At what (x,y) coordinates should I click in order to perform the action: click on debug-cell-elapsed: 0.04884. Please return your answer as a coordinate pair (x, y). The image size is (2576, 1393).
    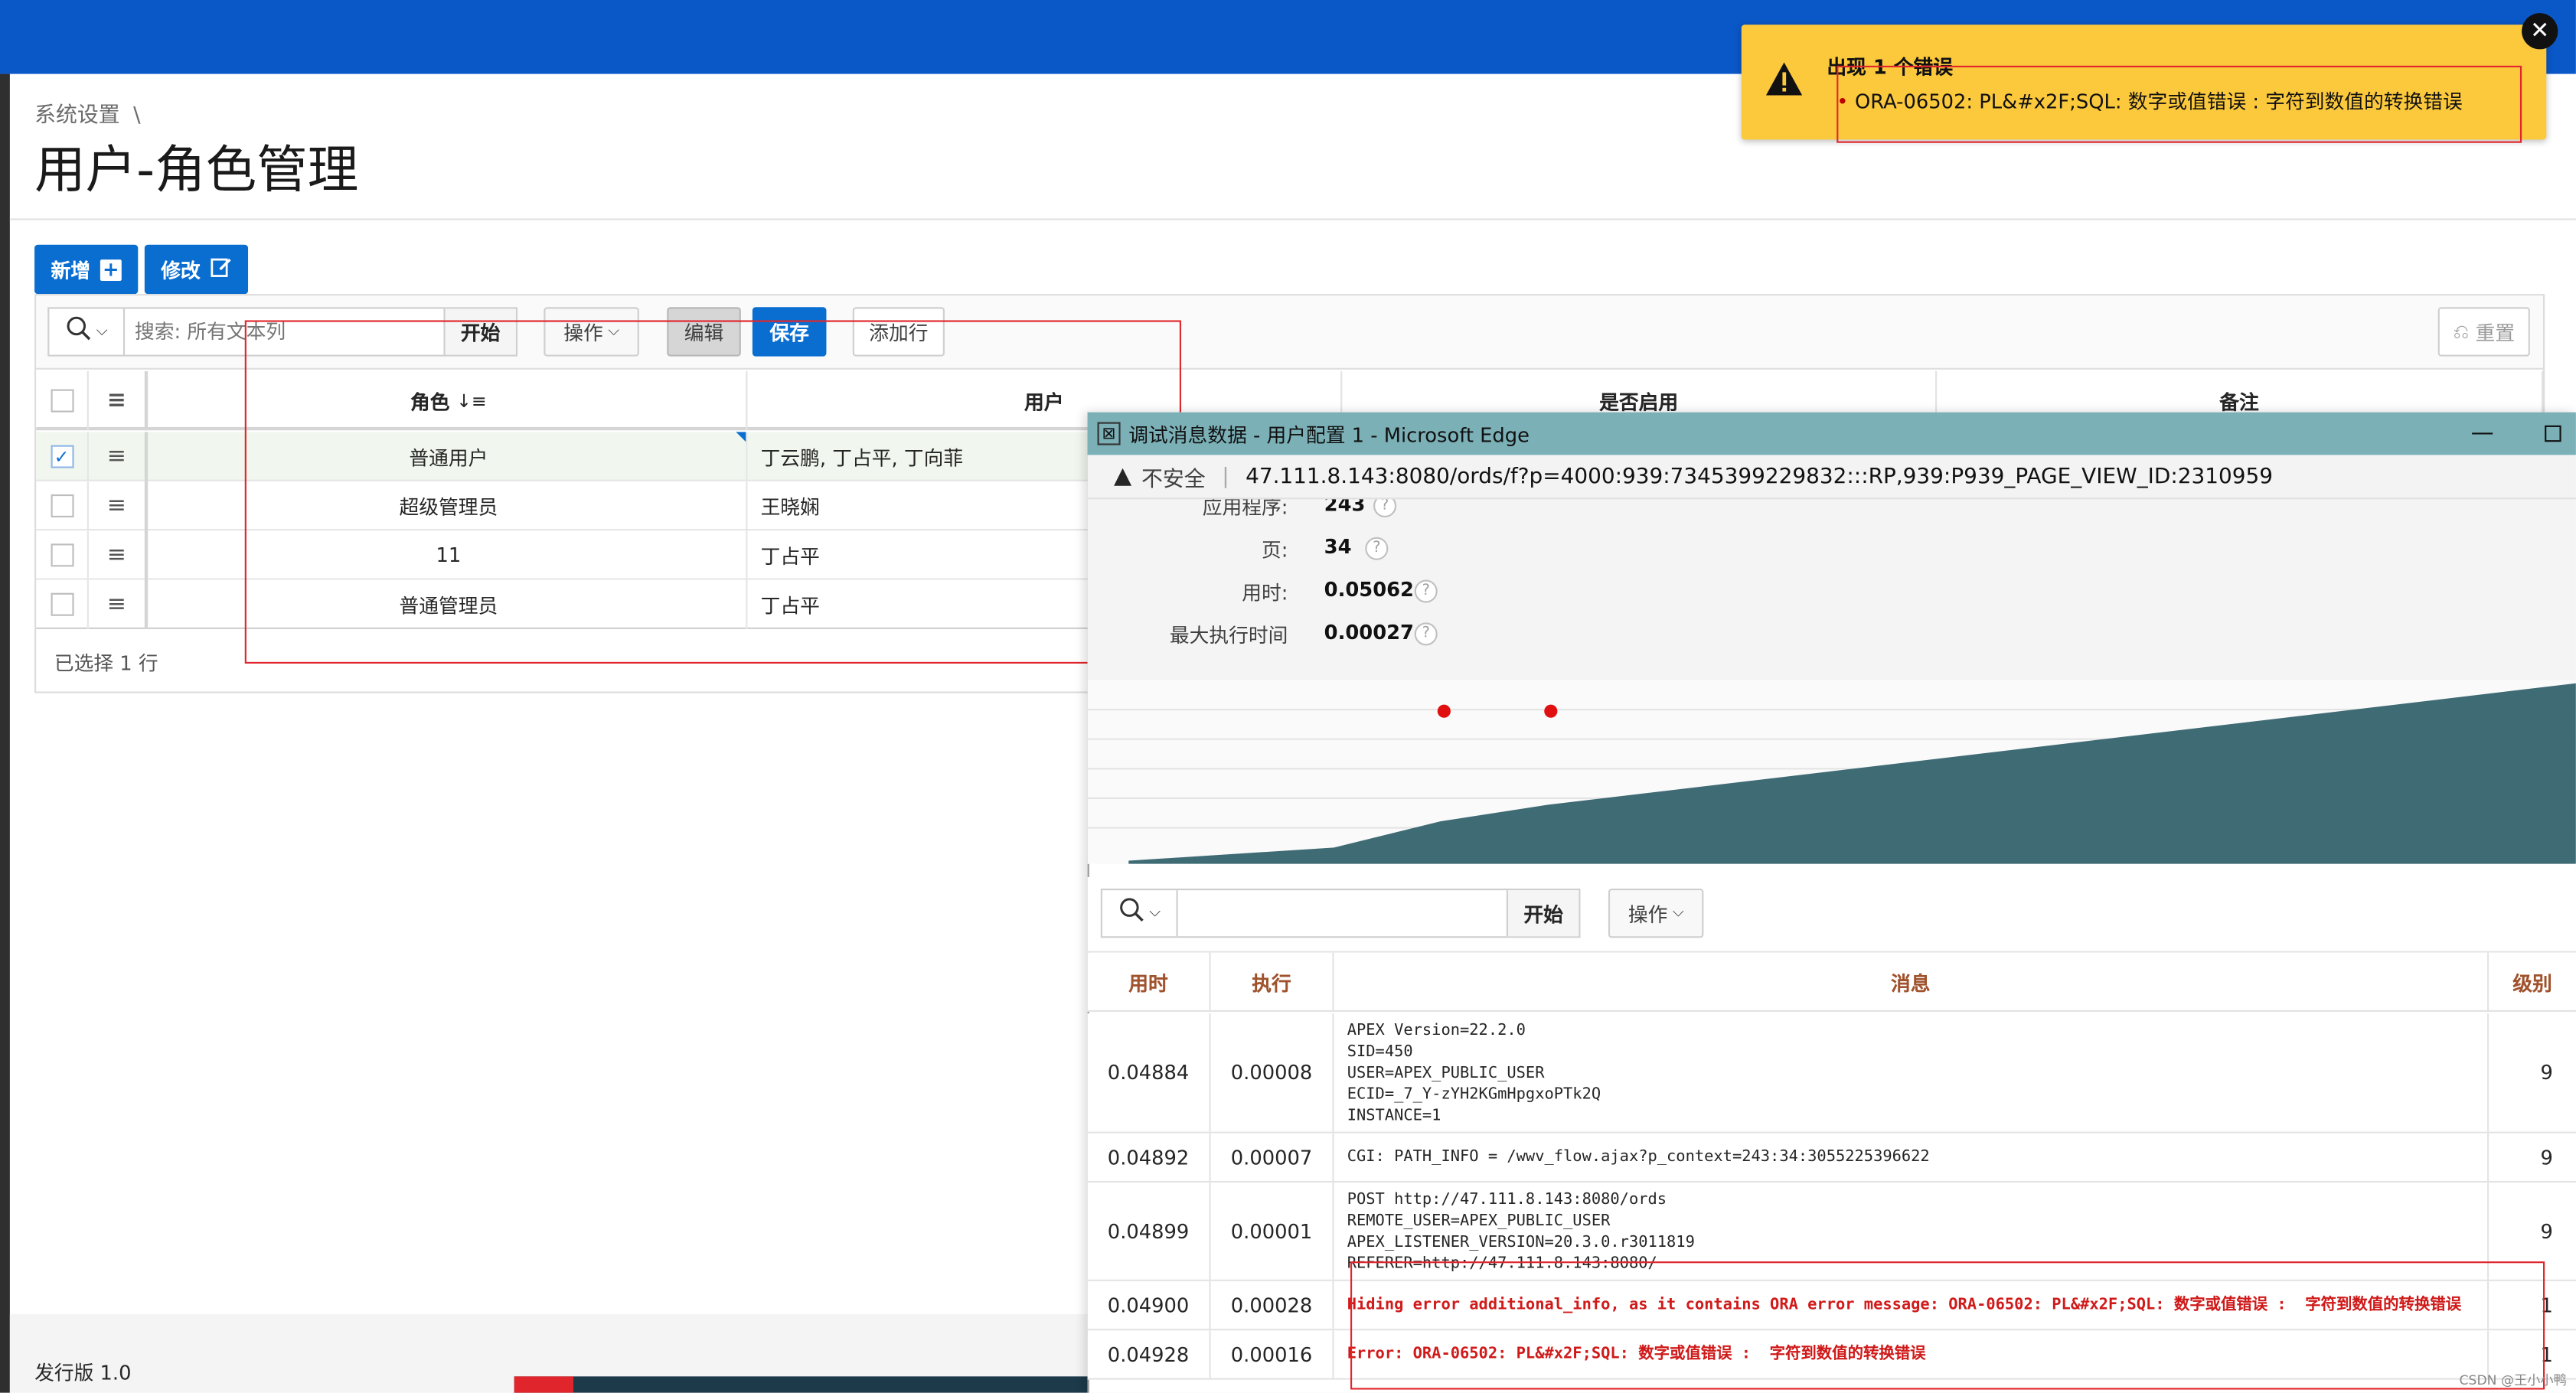
    Looking at the image, I should click on (1149, 1072).